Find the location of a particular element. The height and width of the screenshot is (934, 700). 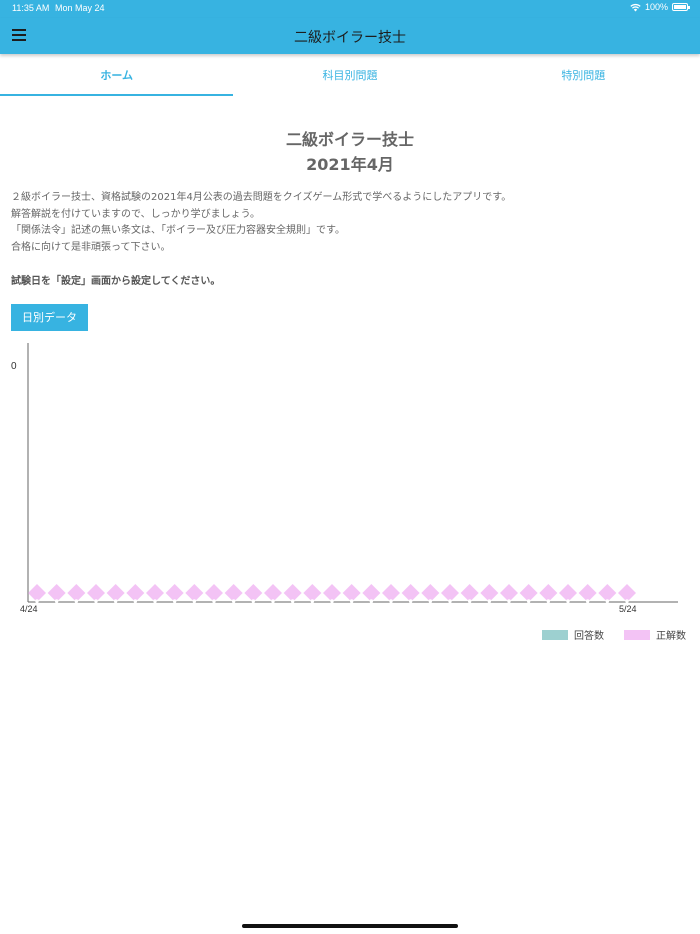

battery-percent: 100% is located at coordinates (656, 7).